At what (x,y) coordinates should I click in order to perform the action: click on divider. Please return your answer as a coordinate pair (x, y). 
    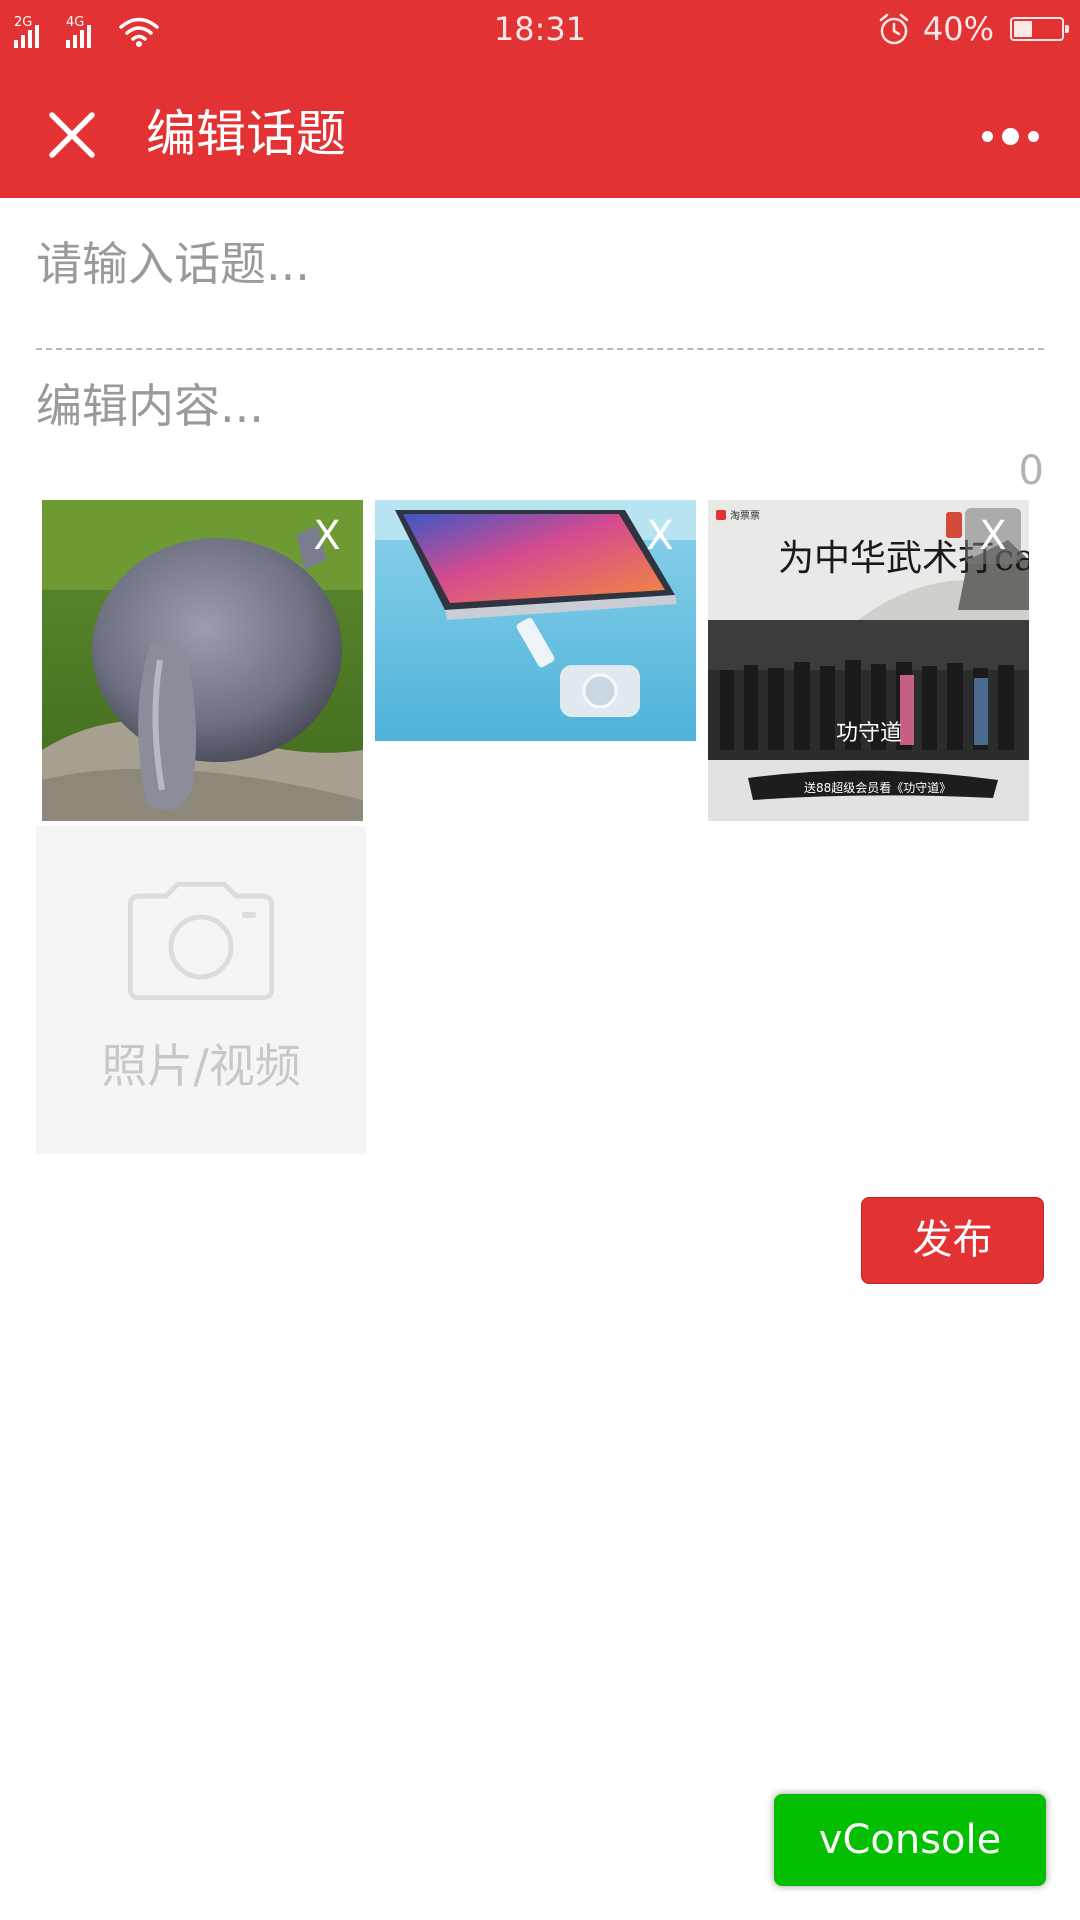
    Looking at the image, I should click on (540, 349).